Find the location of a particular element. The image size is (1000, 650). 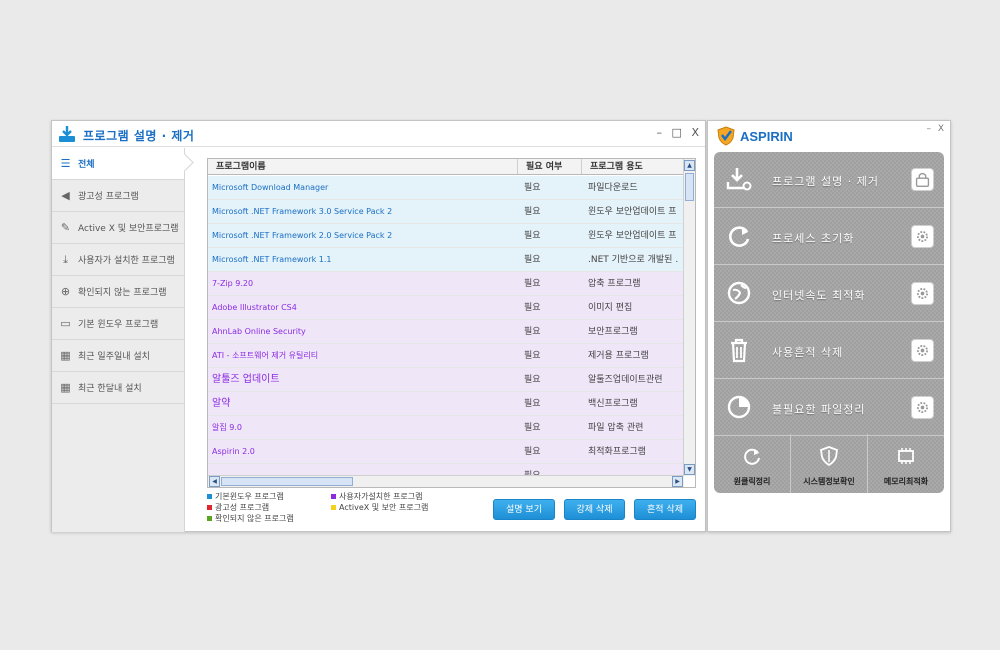

sidebar-item-recent-month: ▦ 최근 한달내 설치 is located at coordinates (118, 388).